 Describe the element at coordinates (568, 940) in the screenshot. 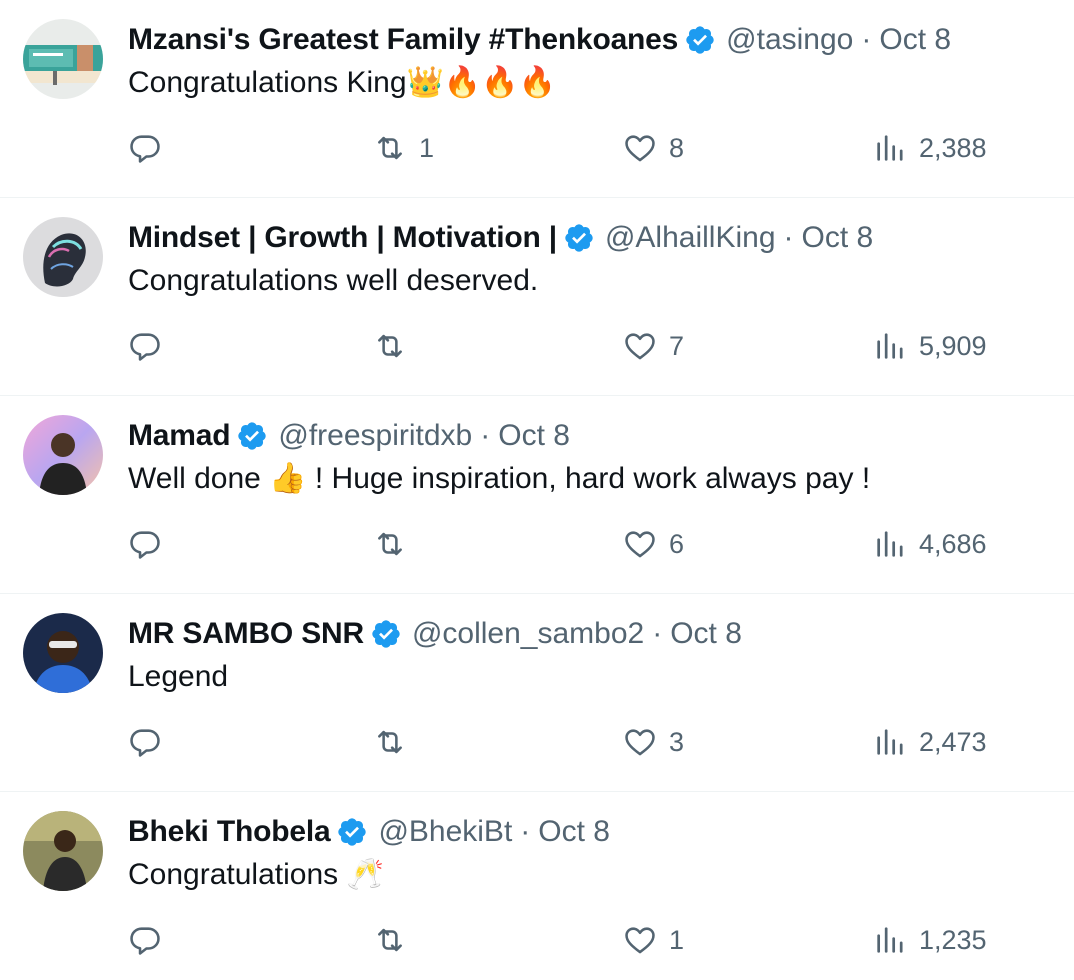

I see `action-bar: 1 1,235` at that location.